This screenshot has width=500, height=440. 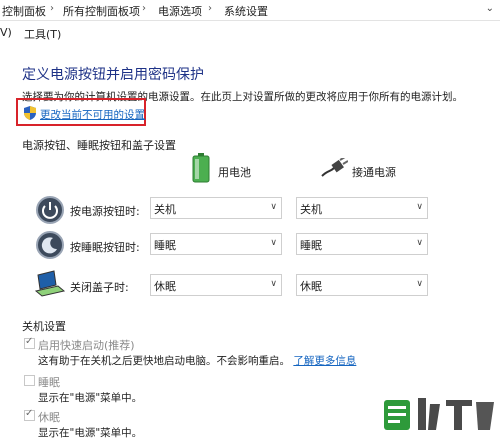 What do you see at coordinates (216, 244) in the screenshot?
I see `sleep-button-battery-select: 睡眠 ∨` at bounding box center [216, 244].